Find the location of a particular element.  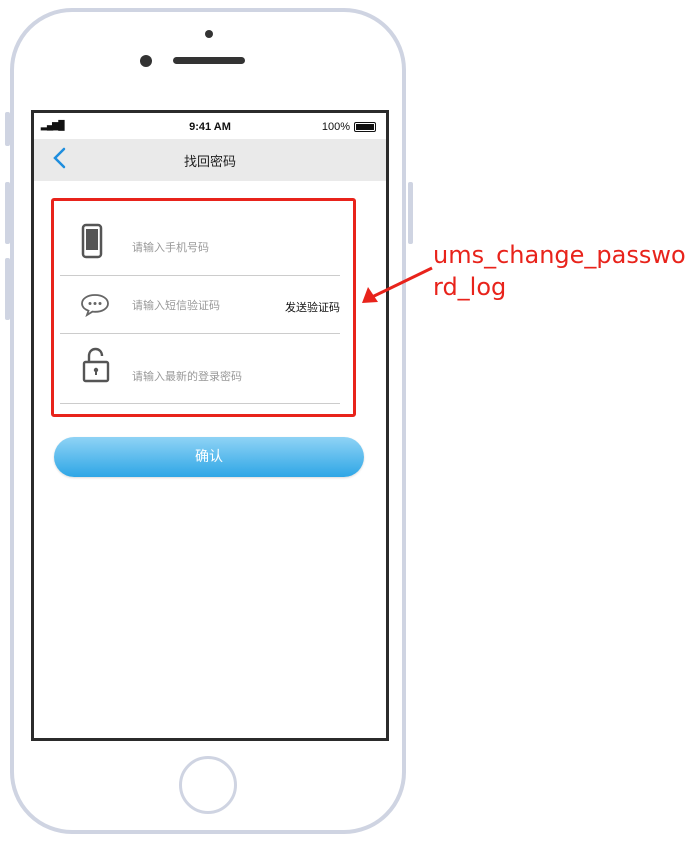

annotation-label: ums_change_password_log is located at coordinates (559, 271).